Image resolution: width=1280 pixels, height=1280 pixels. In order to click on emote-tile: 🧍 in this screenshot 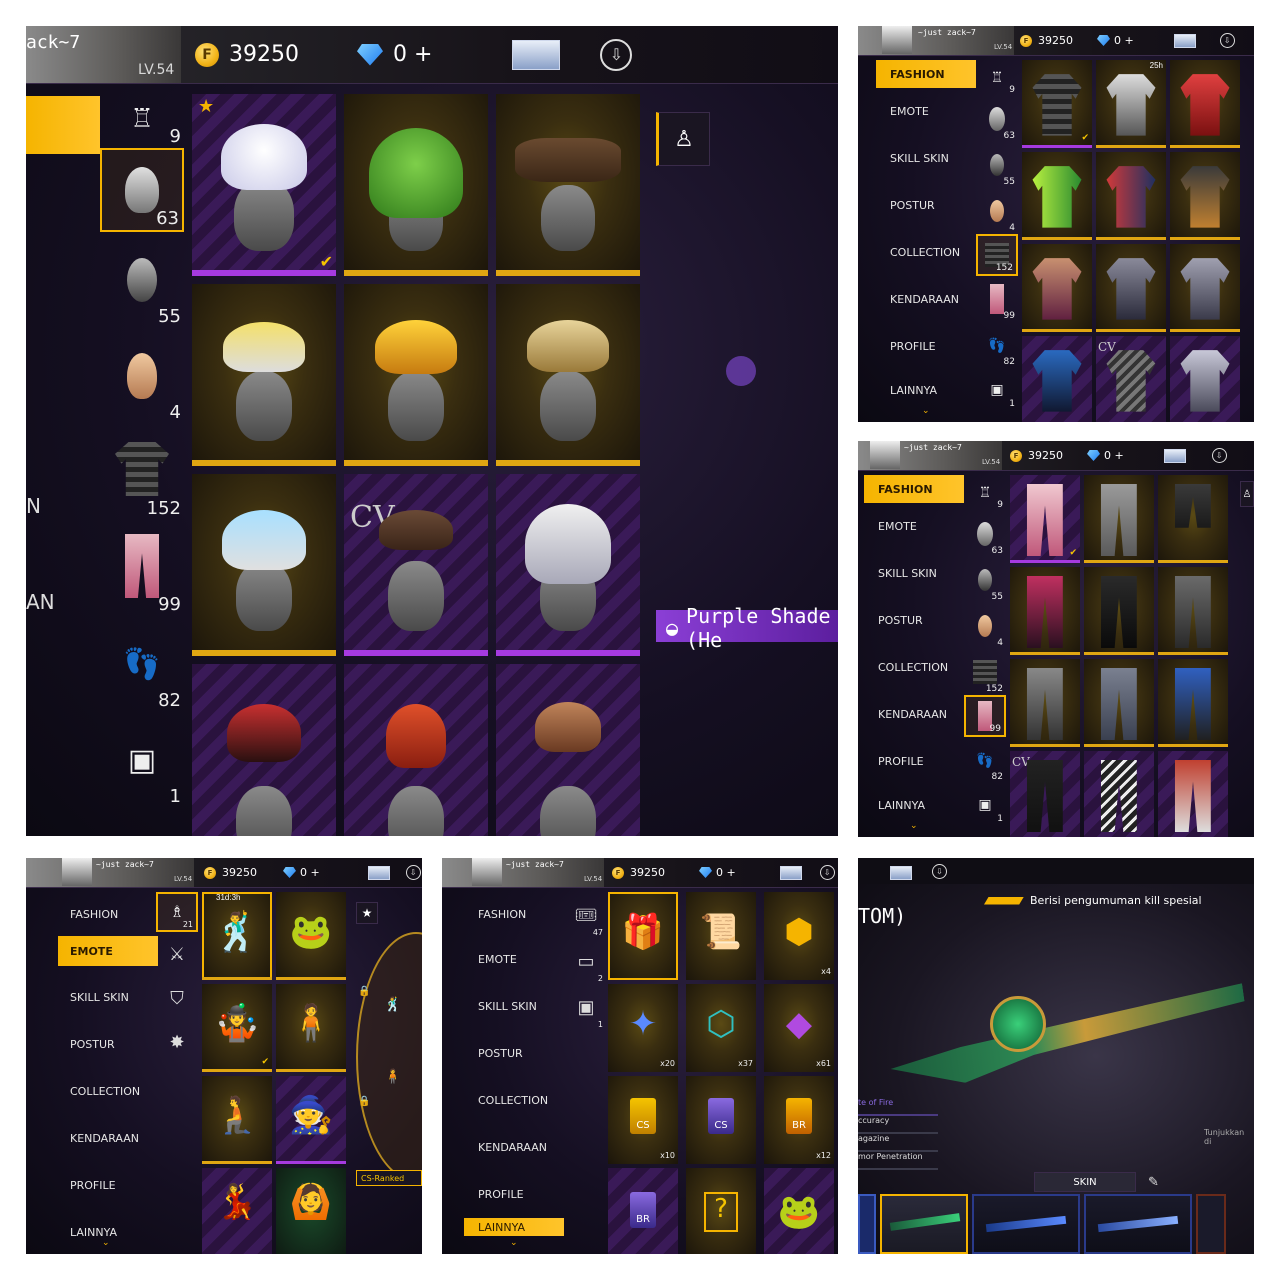, I will do `click(311, 1028)`.